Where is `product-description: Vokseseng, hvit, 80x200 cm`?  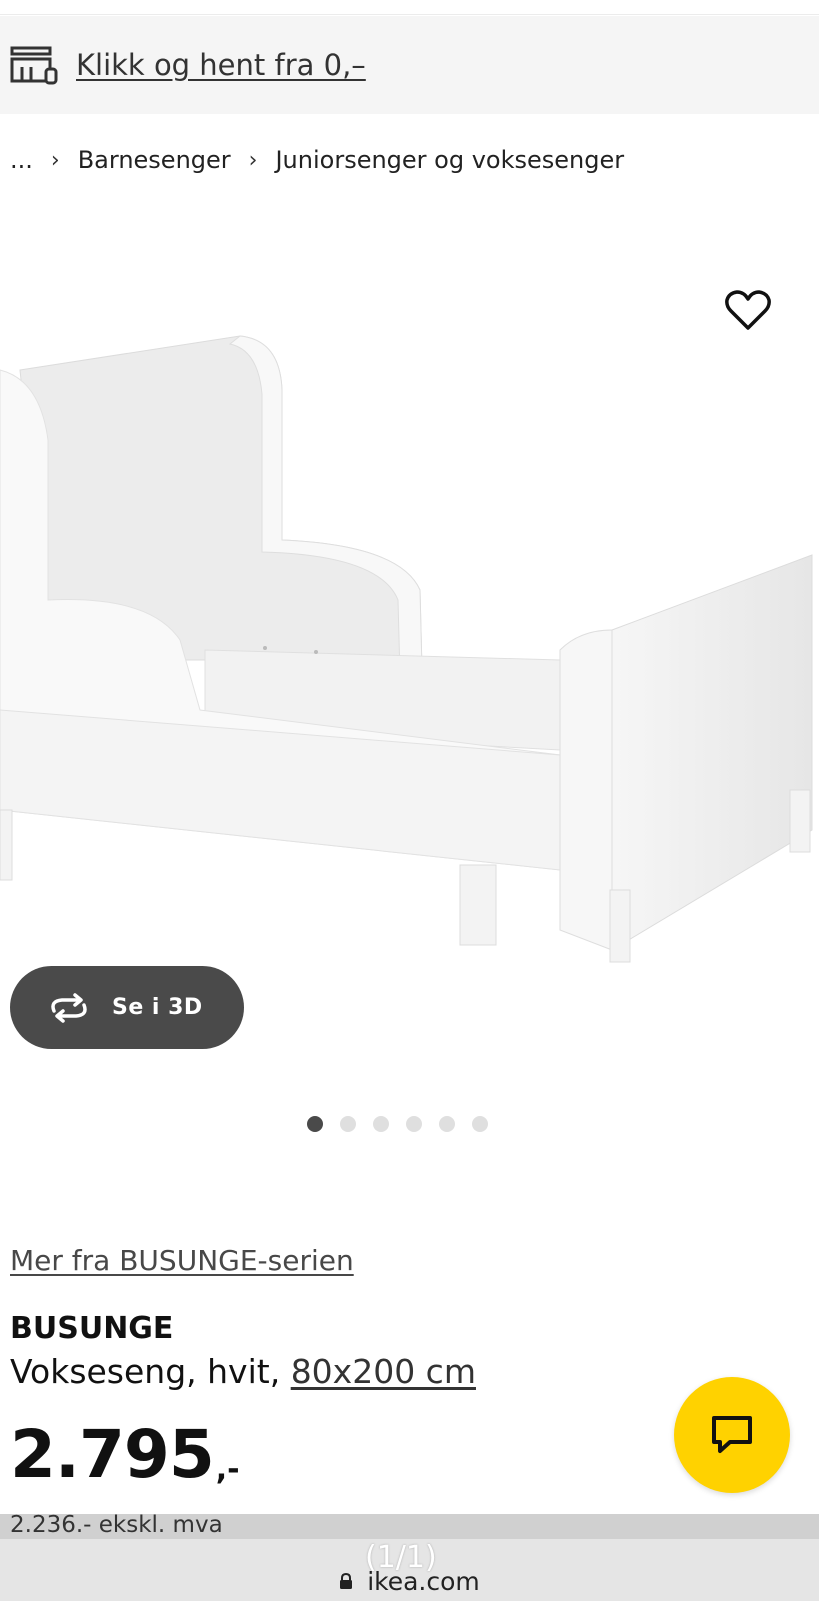
product-description: Vokseseng, hvit, 80x200 cm is located at coordinates (243, 1371).